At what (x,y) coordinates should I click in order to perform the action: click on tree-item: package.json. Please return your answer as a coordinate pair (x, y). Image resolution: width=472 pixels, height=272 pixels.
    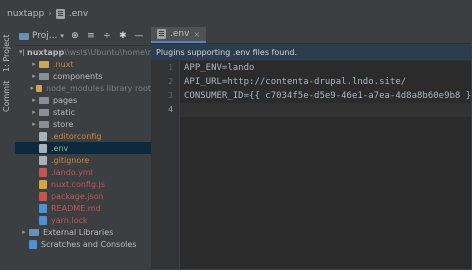
    Looking at the image, I should click on (83, 196).